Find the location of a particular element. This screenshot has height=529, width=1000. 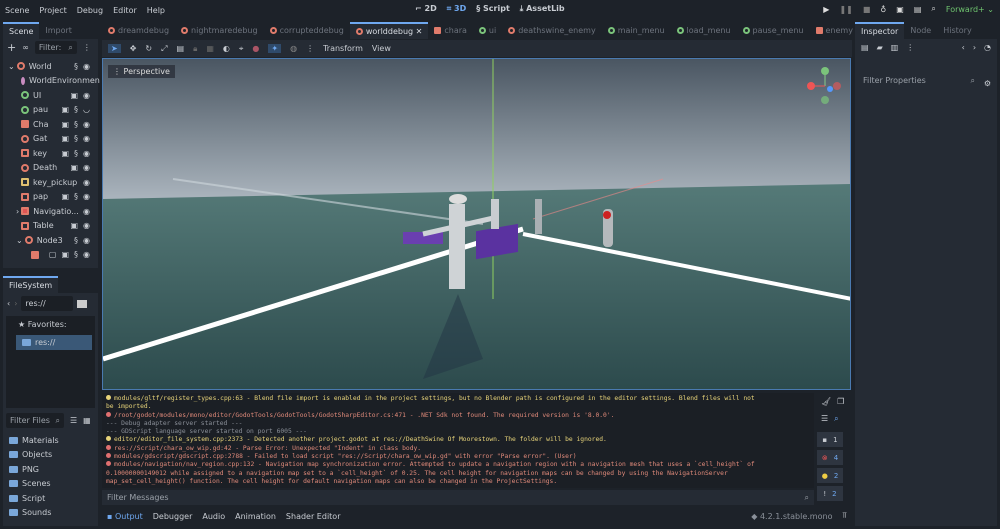

tab-history: History is located at coordinates (957, 30).